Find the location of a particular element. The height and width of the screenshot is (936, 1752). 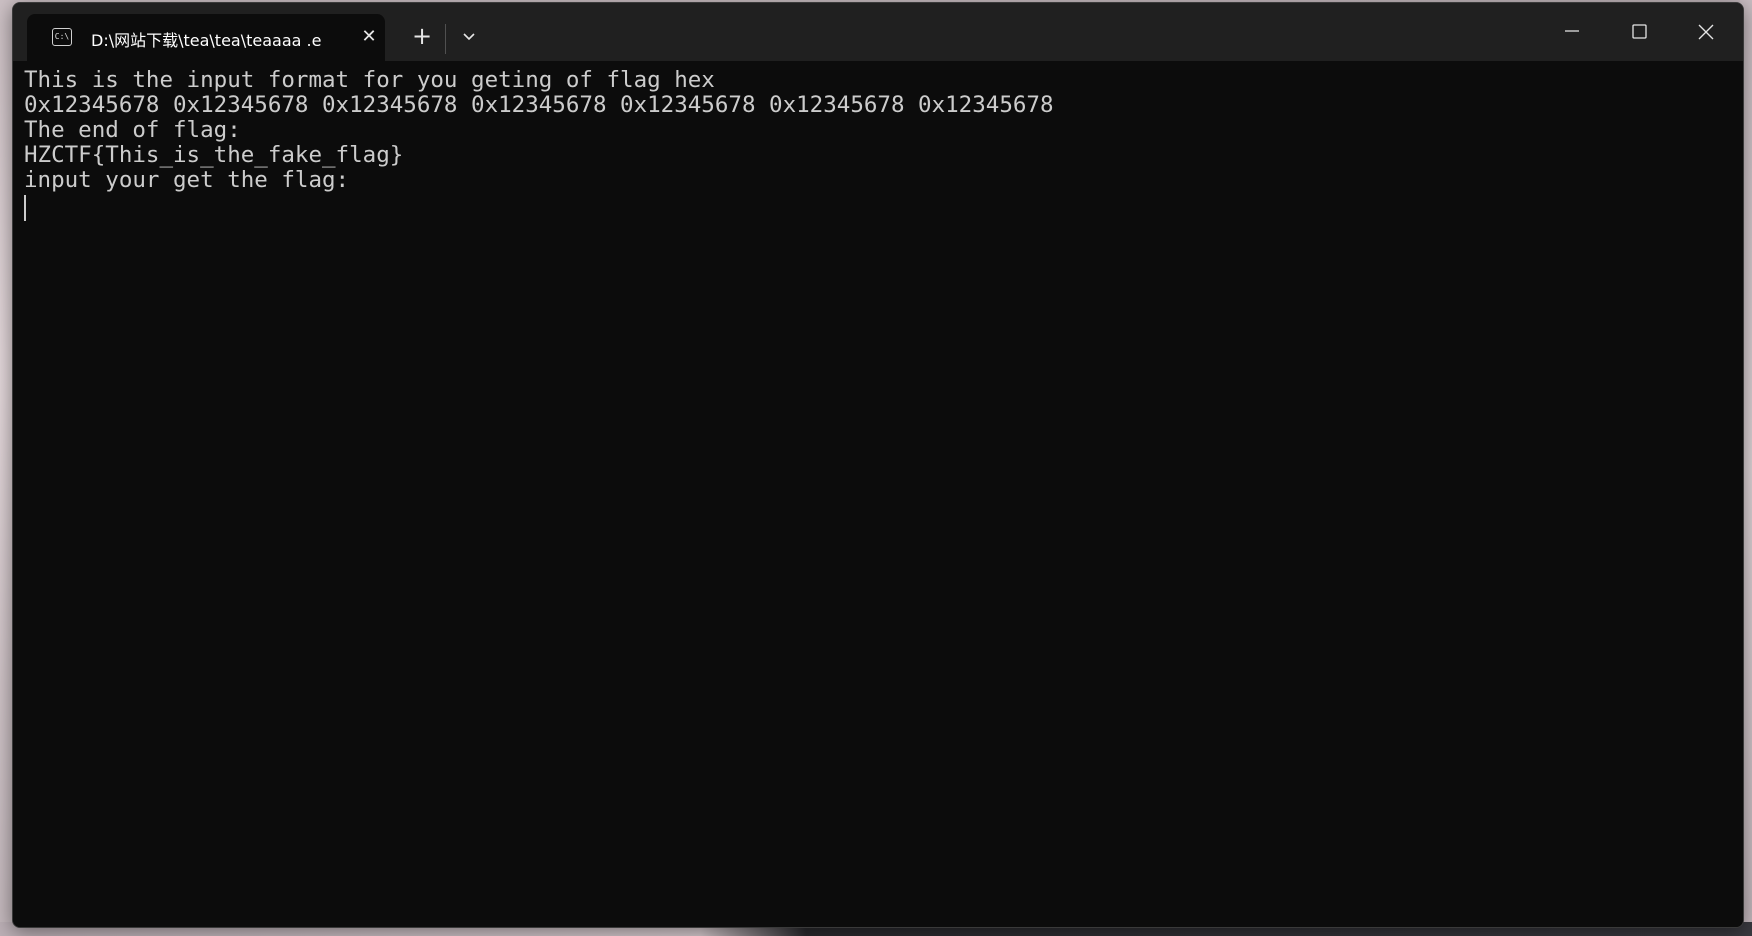

title-bar: C:\ D:\网站下载\tea\tea\teaaaa .e ✕ + is located at coordinates (878, 32).